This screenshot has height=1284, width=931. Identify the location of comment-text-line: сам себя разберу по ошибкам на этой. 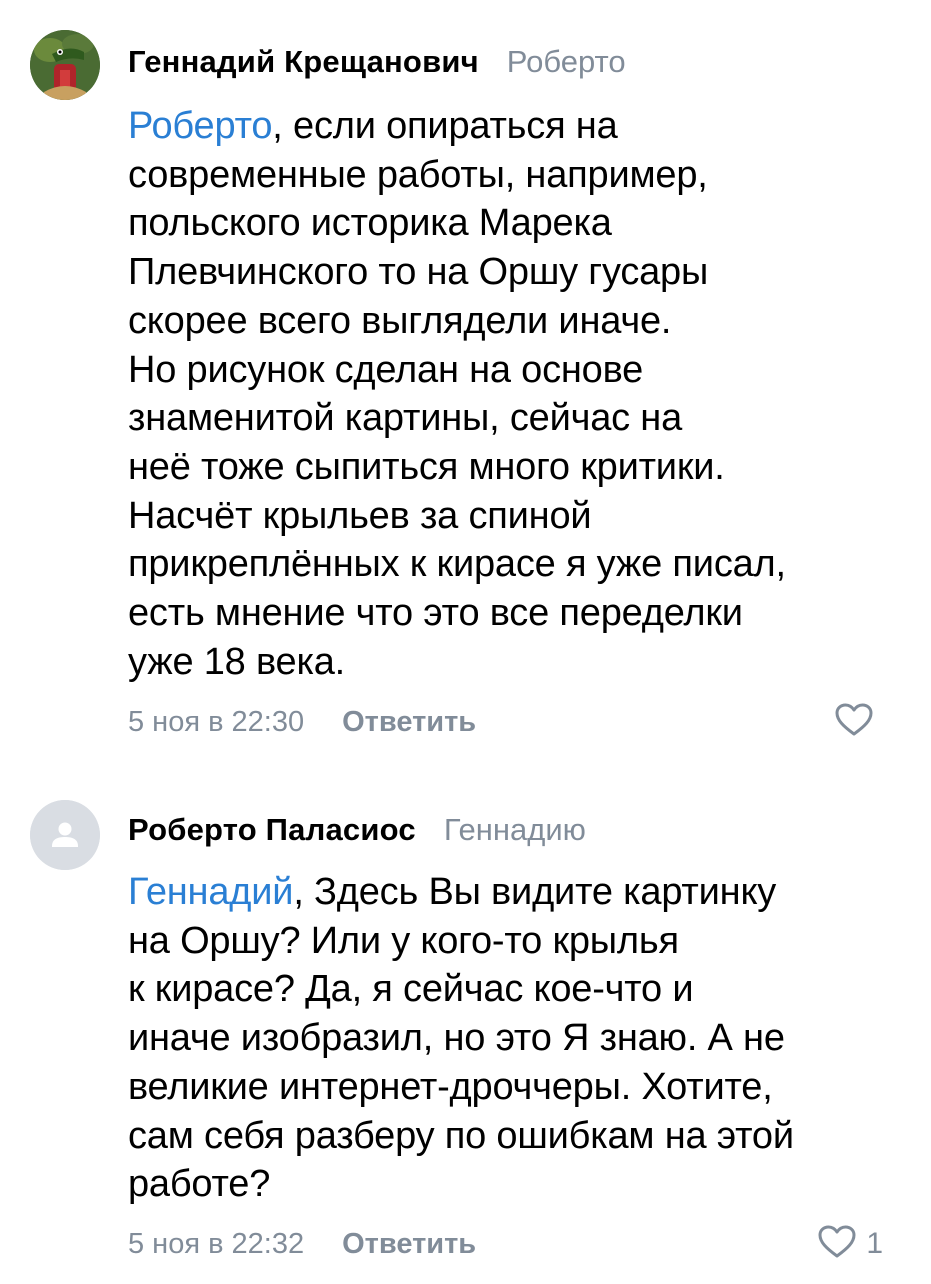
(461, 1135).